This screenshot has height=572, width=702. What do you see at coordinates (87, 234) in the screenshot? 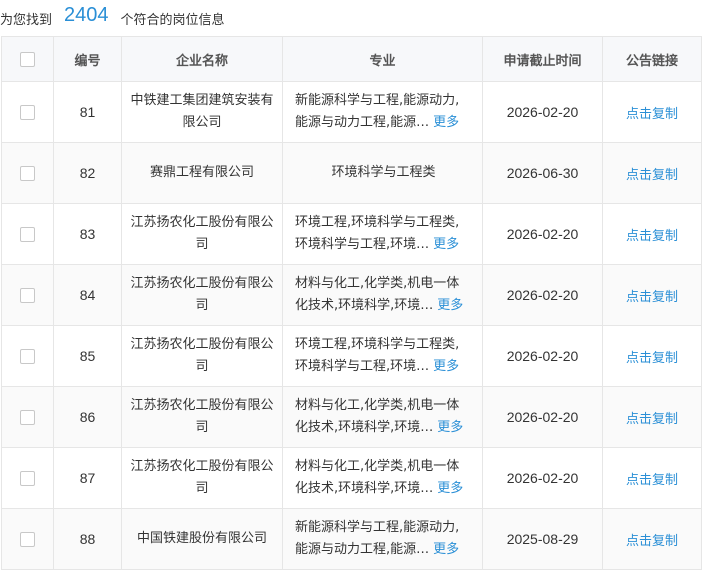
I see `row-number: 83` at bounding box center [87, 234].